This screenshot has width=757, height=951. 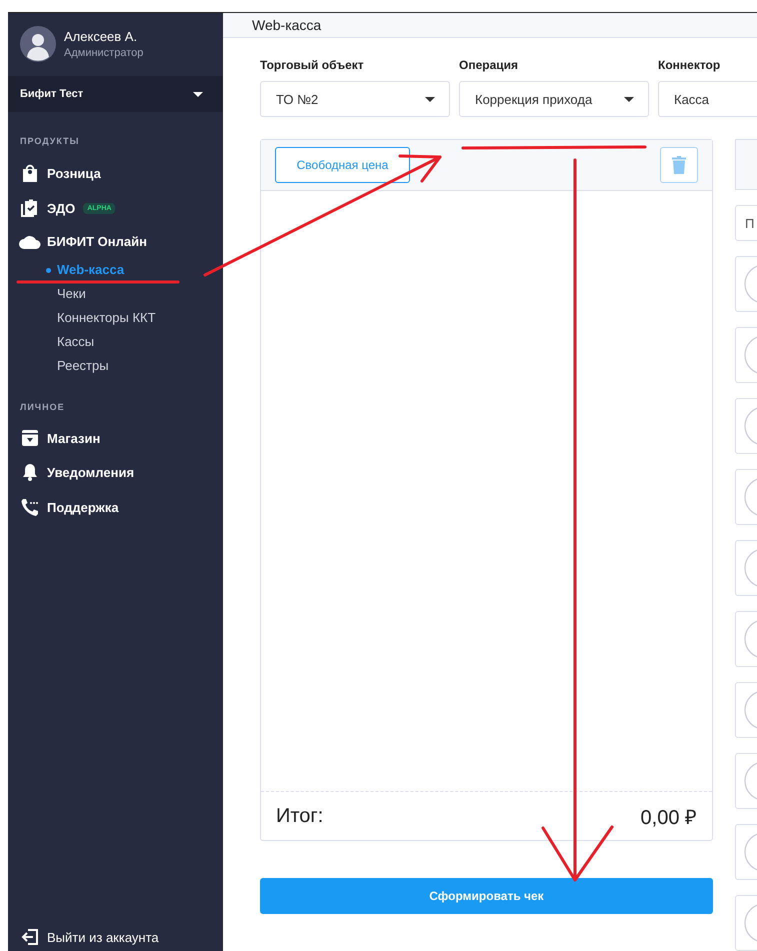 I want to click on select-field: ТО №2, so click(x=355, y=99).